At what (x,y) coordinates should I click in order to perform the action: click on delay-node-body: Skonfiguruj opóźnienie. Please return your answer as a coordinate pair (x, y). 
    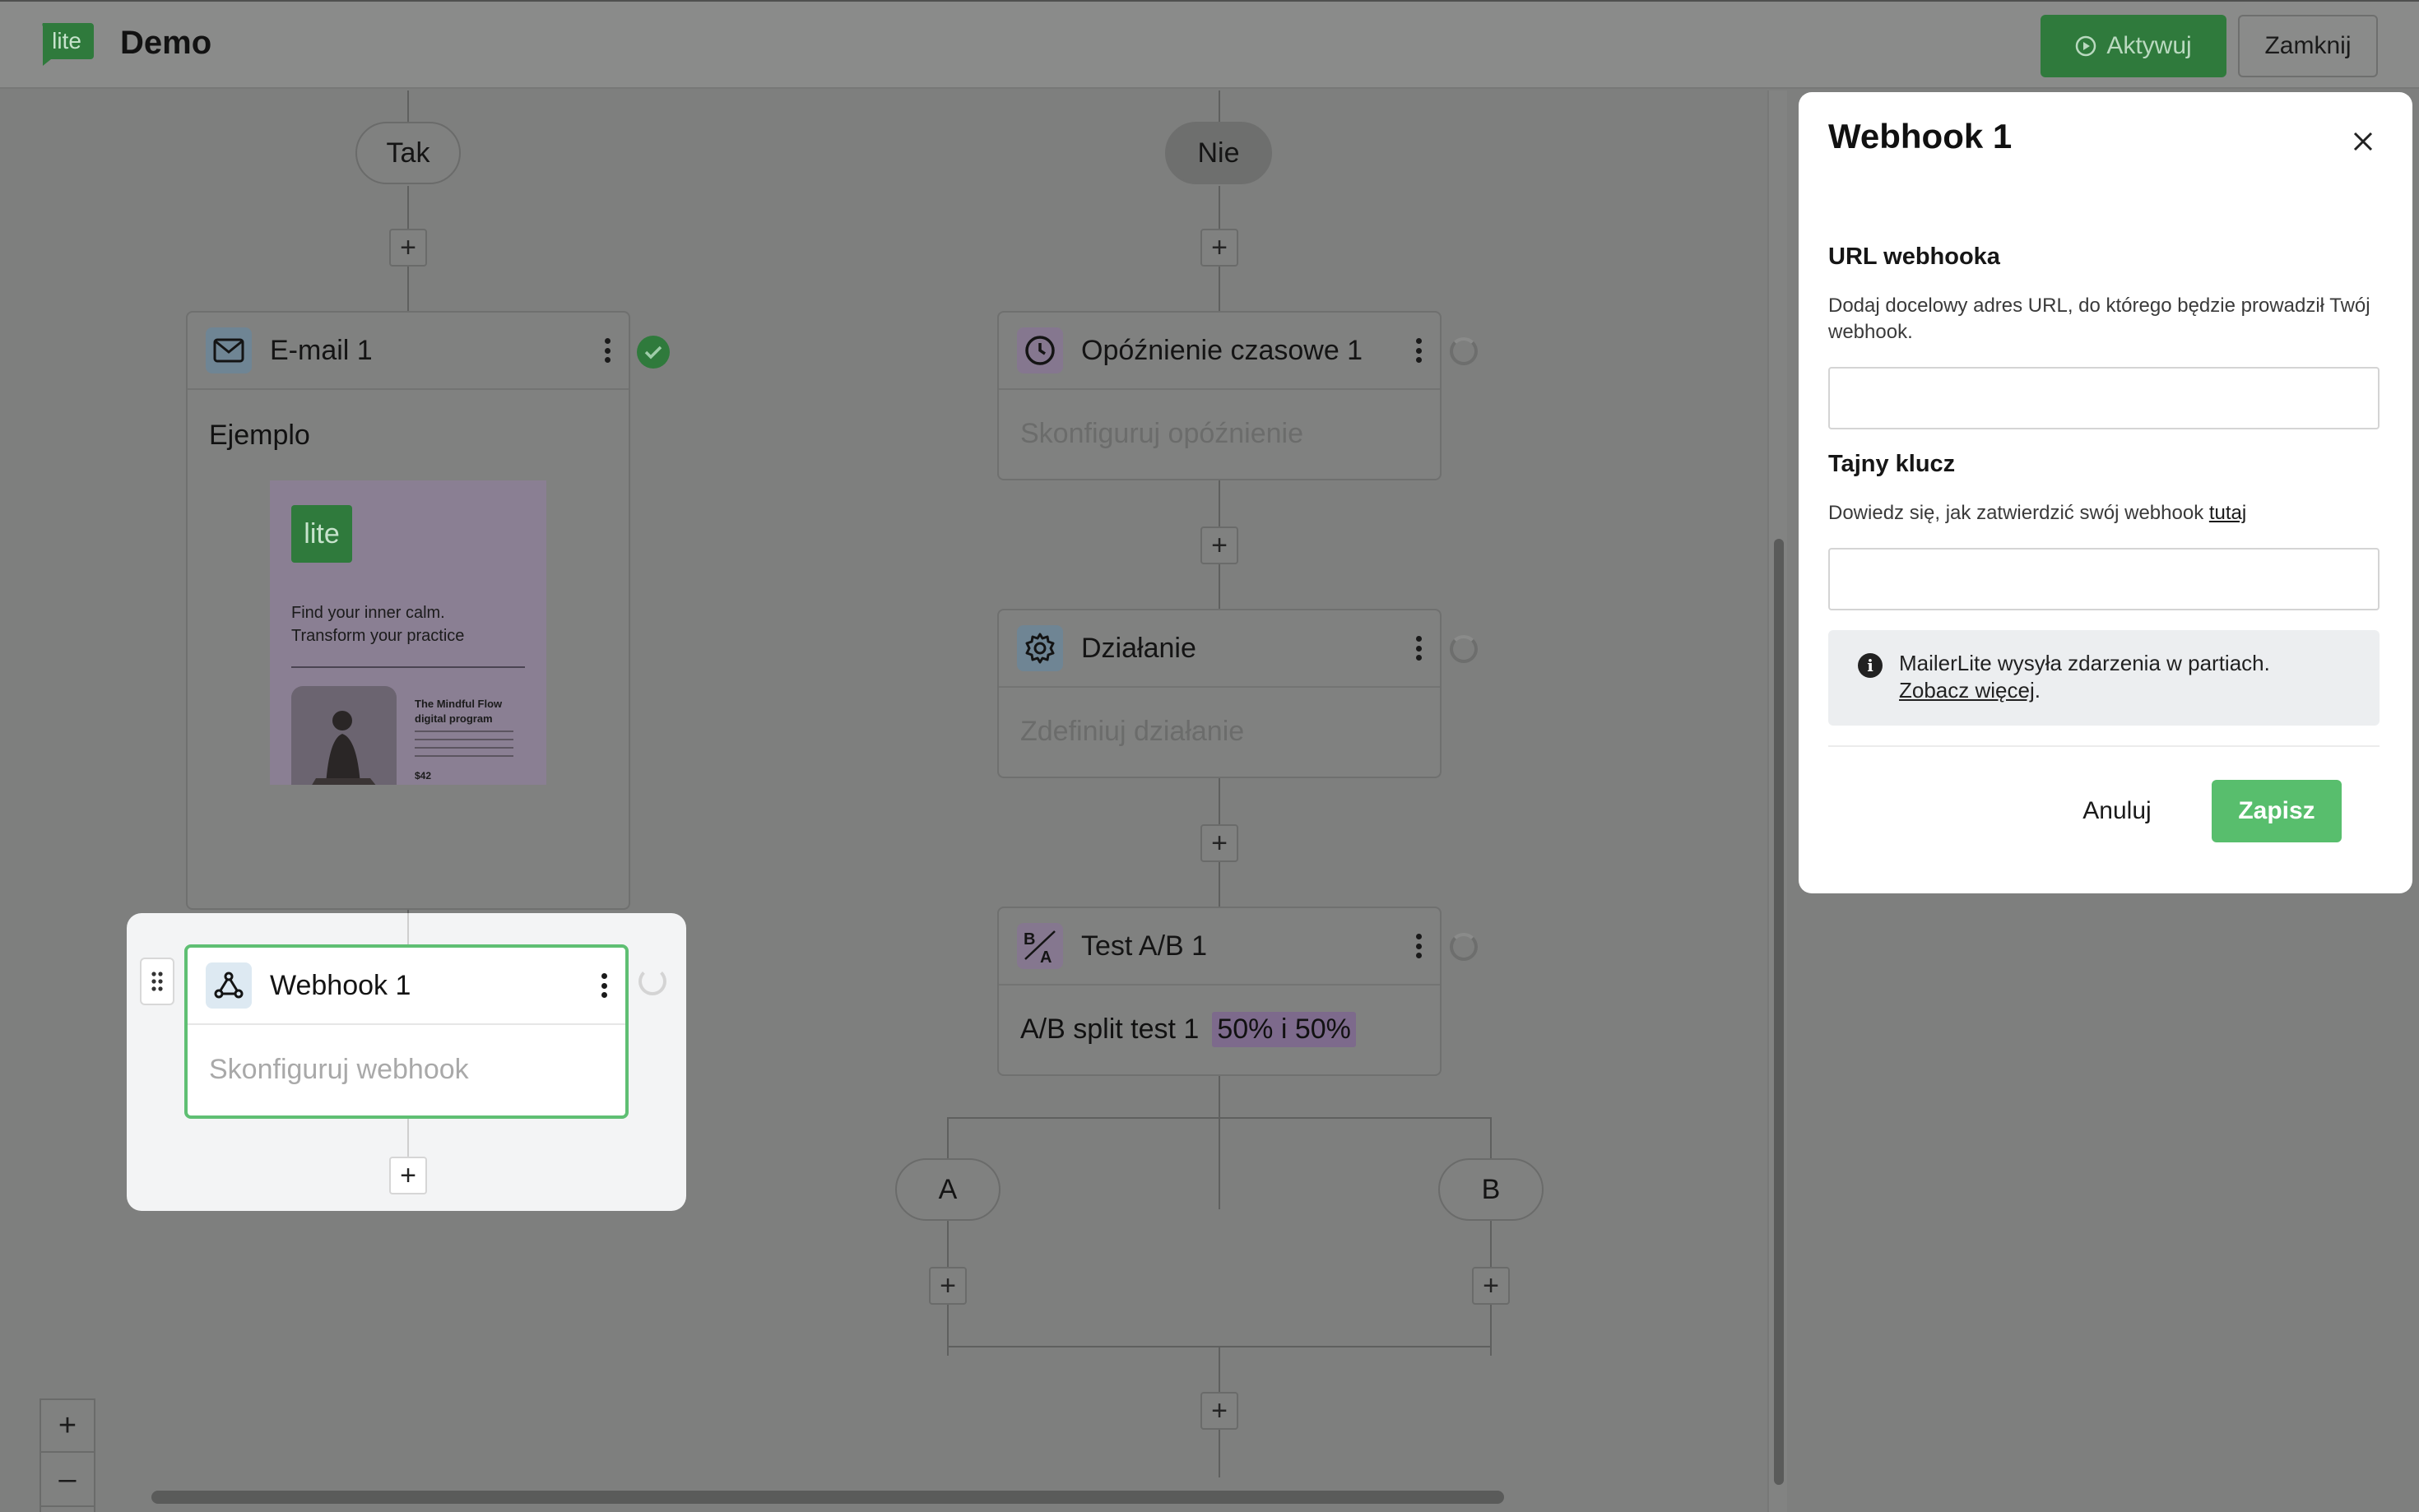
    Looking at the image, I should click on (1162, 433).